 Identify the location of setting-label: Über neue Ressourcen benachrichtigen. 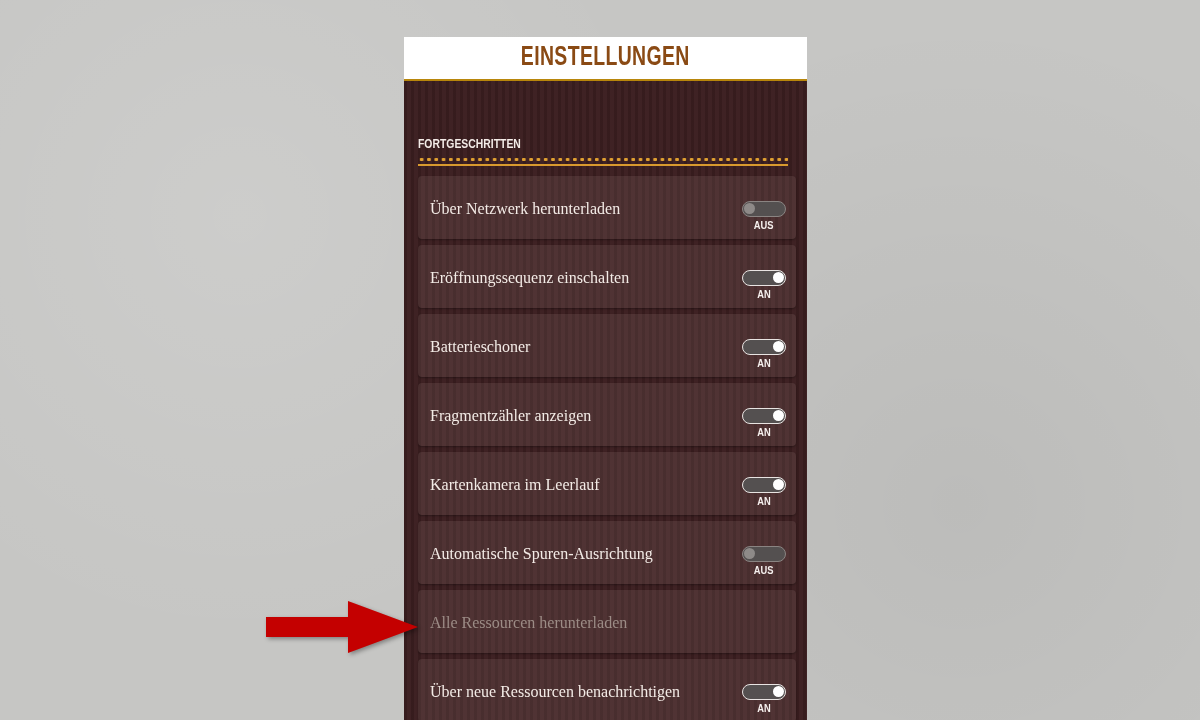
(555, 692).